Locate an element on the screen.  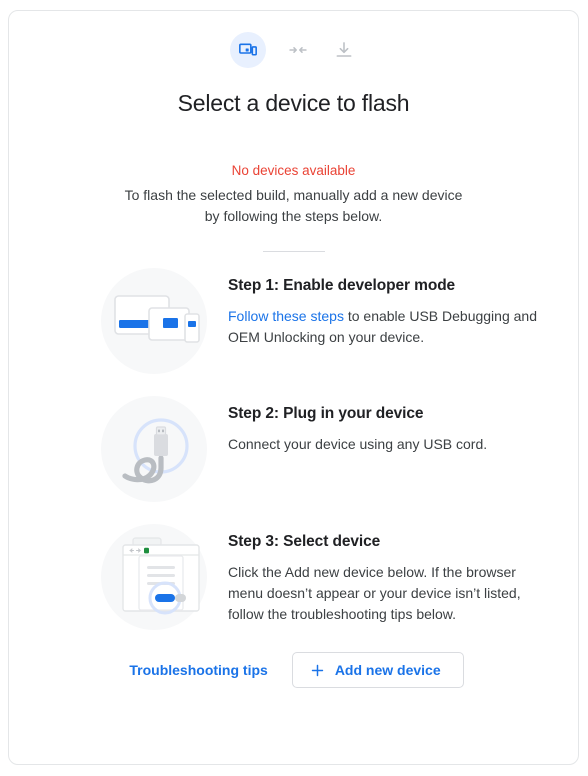
usb-cable-illustration is located at coordinates (156, 449).